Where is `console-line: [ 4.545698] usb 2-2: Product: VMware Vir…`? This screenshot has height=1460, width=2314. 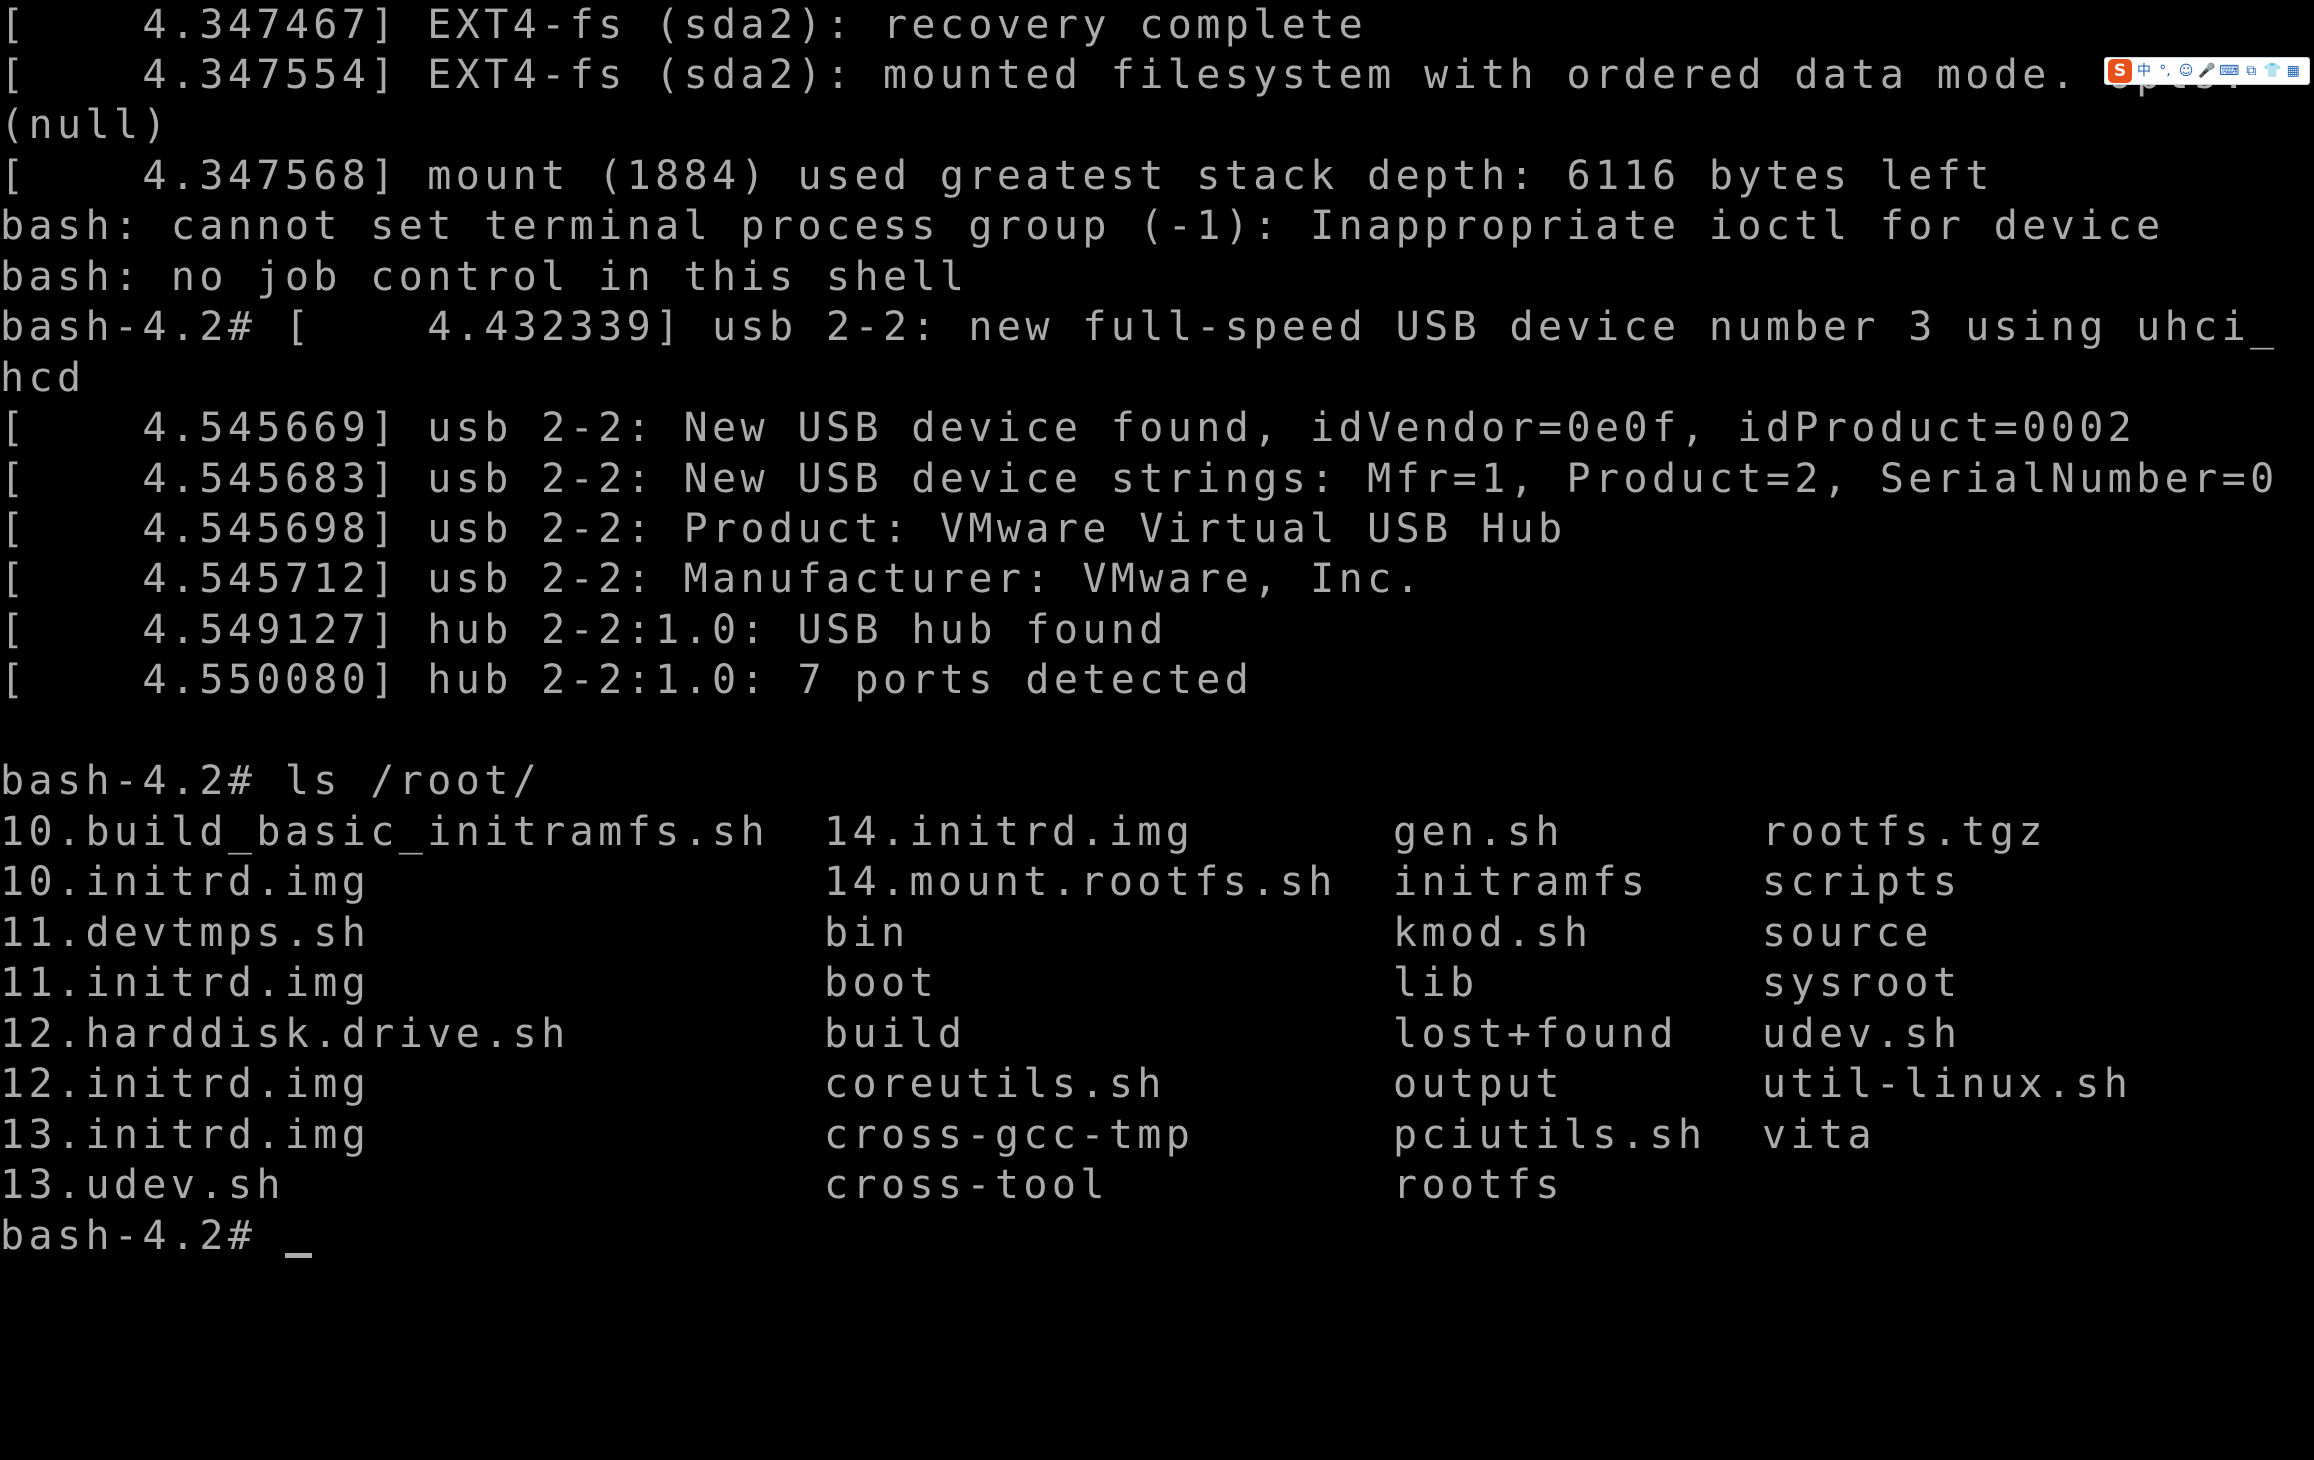 console-line: [ 4.545698] usb 2-2: Product: VMware Vir… is located at coordinates (783, 529).